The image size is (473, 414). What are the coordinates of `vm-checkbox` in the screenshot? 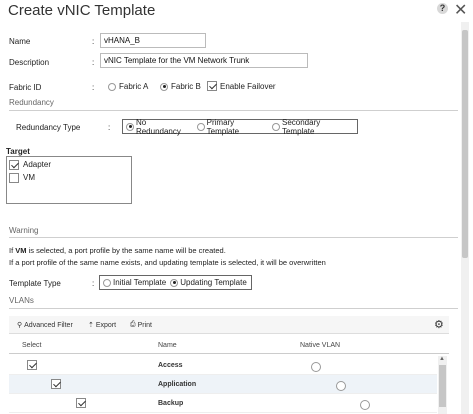 It's located at (14, 177).